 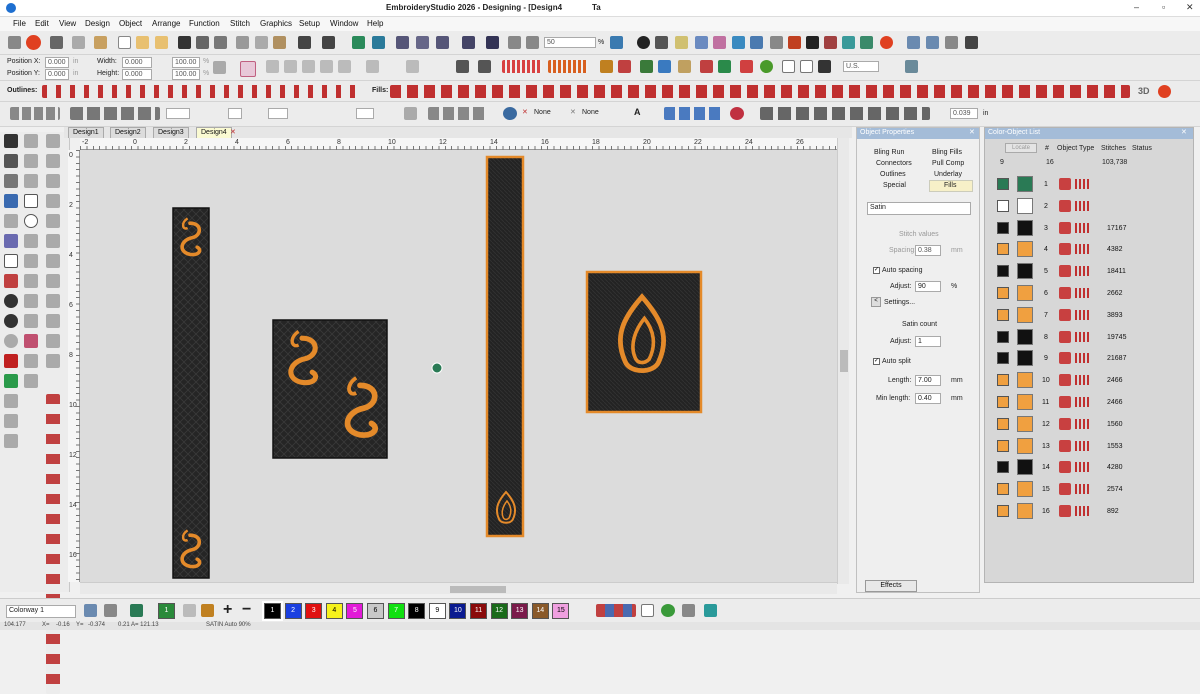 What do you see at coordinates (308, 66) in the screenshot?
I see `align-3-icon` at bounding box center [308, 66].